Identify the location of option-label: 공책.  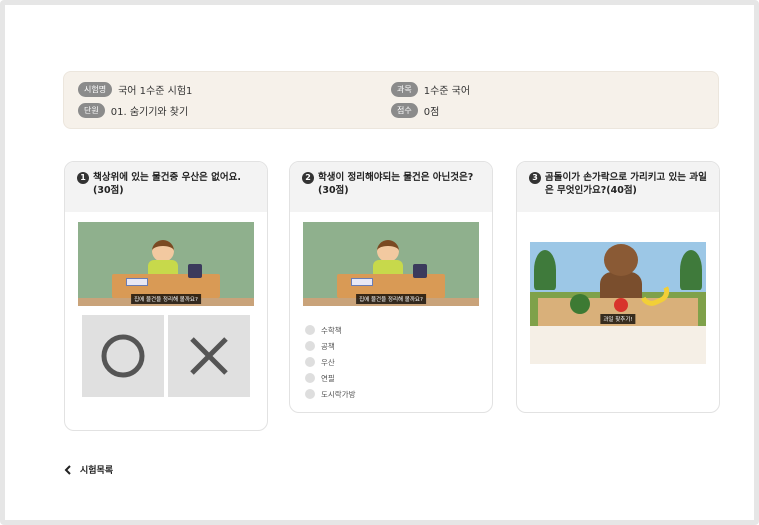
(328, 346).